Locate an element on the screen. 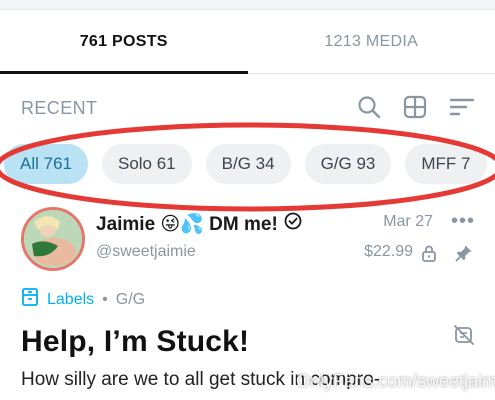 This screenshot has height=400, width=495. post-author-name: Jaimie 😜💦 DM me! is located at coordinates (199, 224).